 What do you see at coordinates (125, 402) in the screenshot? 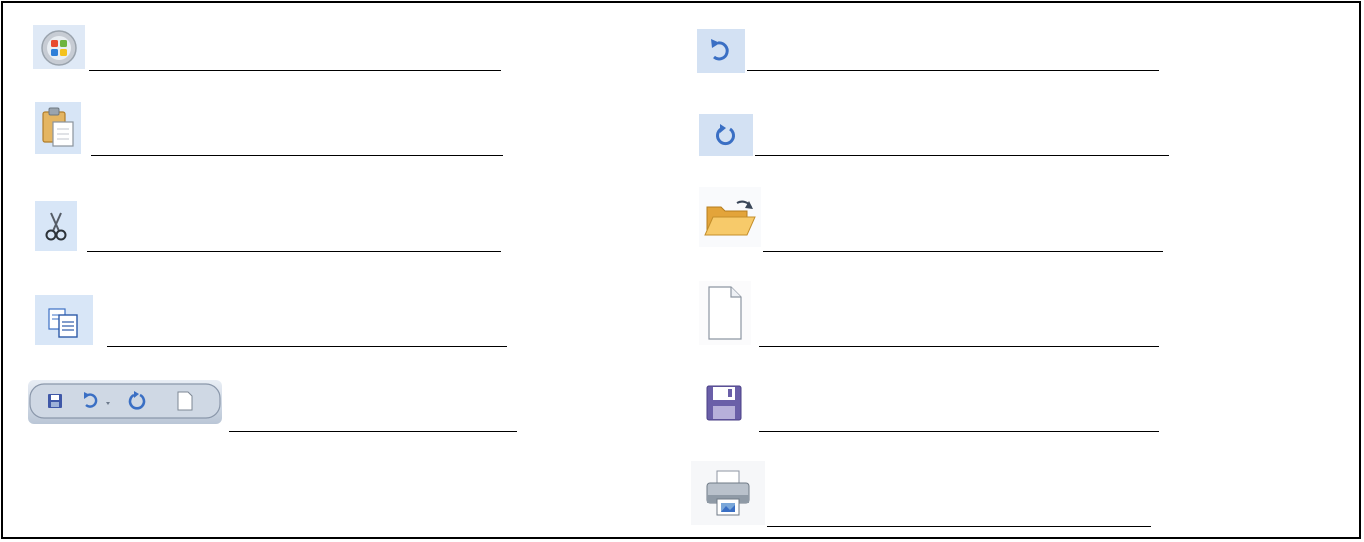
I see `quick-access-toolbar-icon` at bounding box center [125, 402].